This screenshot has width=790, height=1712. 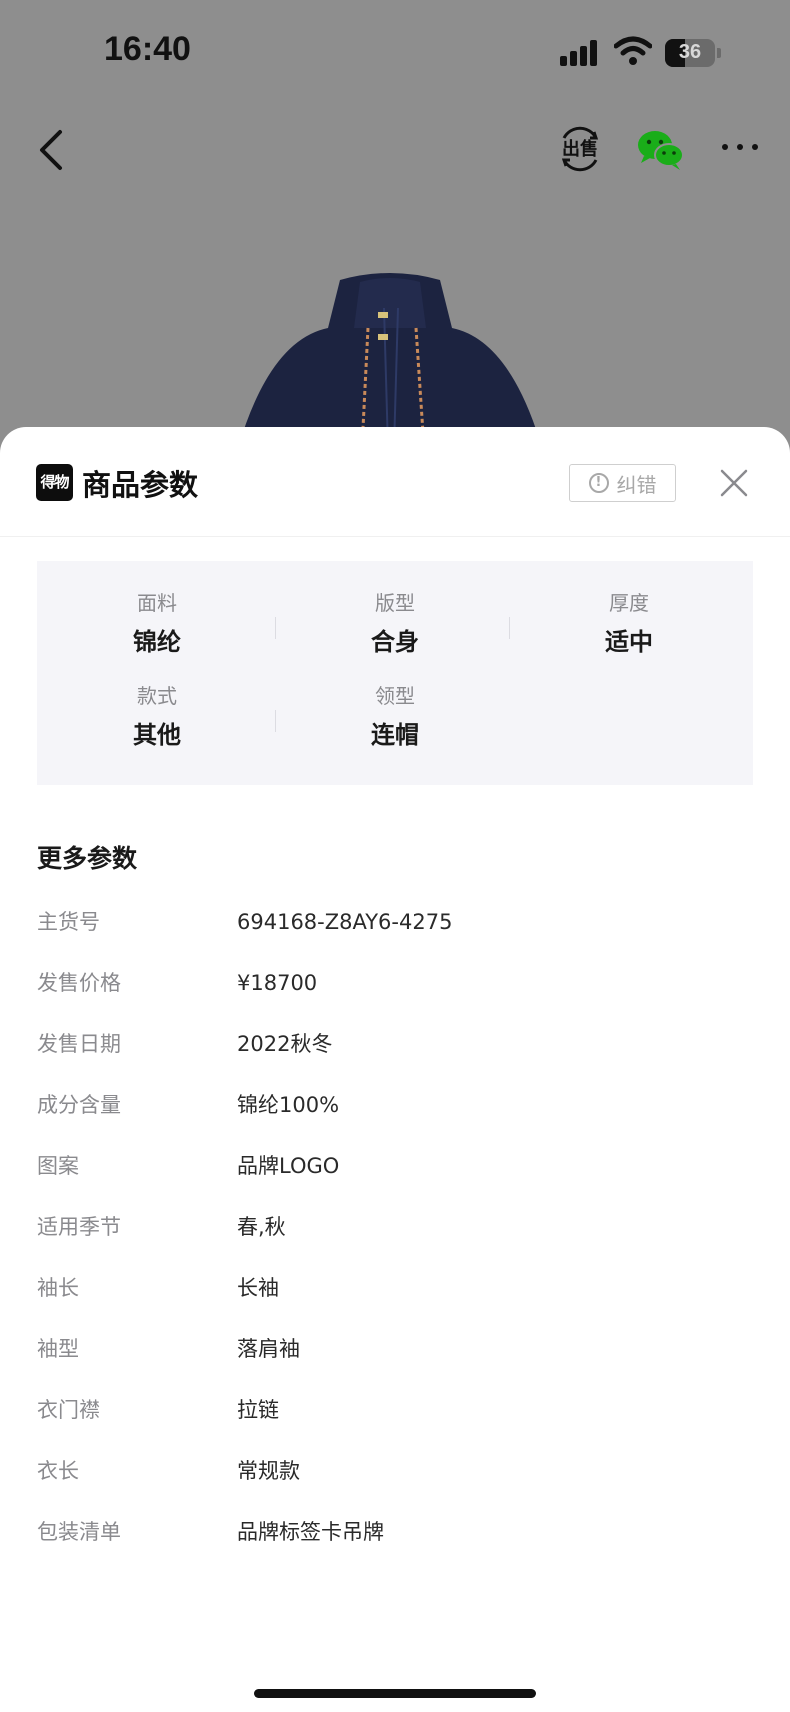 What do you see at coordinates (397, 1227) in the screenshot?
I see `spec-row: 适用季节 春,秋` at bounding box center [397, 1227].